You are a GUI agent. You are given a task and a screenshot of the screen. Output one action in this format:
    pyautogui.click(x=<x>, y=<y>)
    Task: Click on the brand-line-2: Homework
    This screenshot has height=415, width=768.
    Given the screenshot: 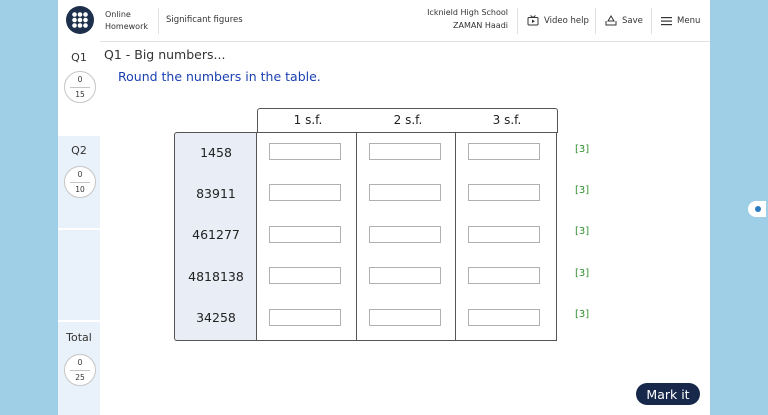 What is the action you would take?
    pyautogui.click(x=126, y=26)
    